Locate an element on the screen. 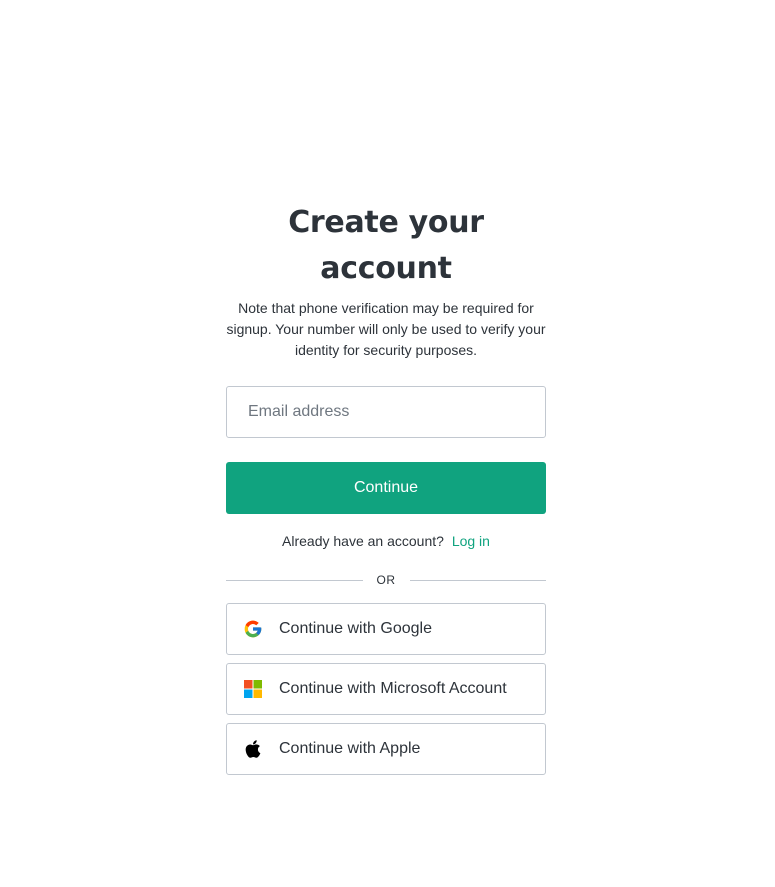  page-title: Create your account is located at coordinates (386, 245).